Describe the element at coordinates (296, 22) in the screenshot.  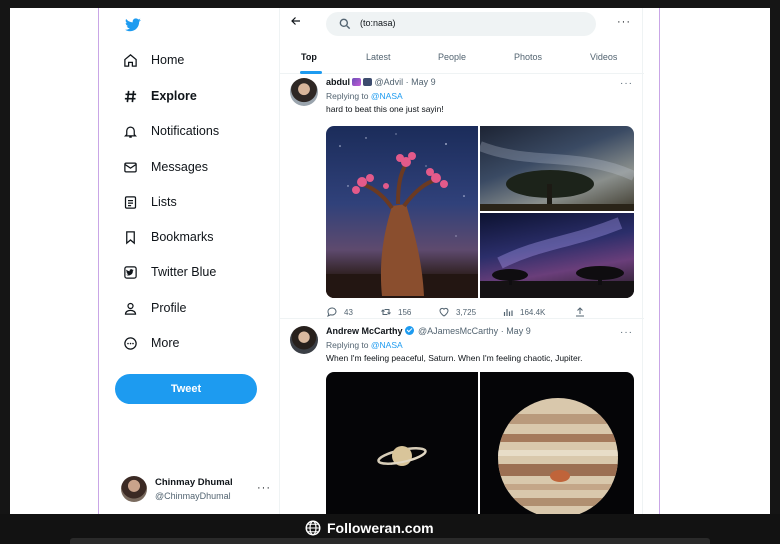
I see `back-arrow-icon` at that location.